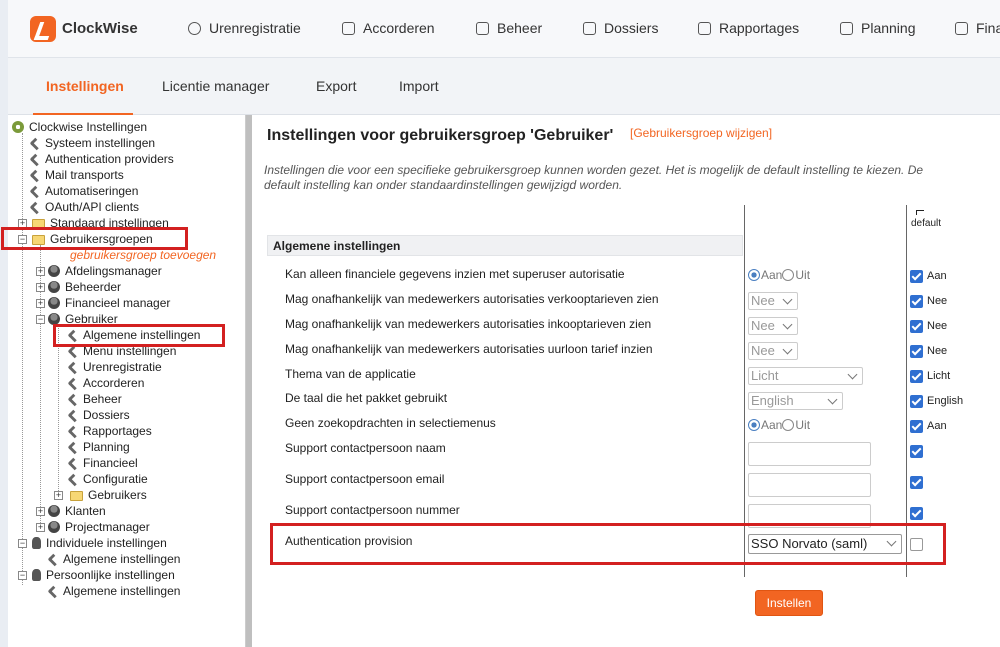 The image size is (1000, 647). Describe the element at coordinates (84, 207) in the screenshot. I see `tree-item-oauth: OAuth/API clients` at that location.